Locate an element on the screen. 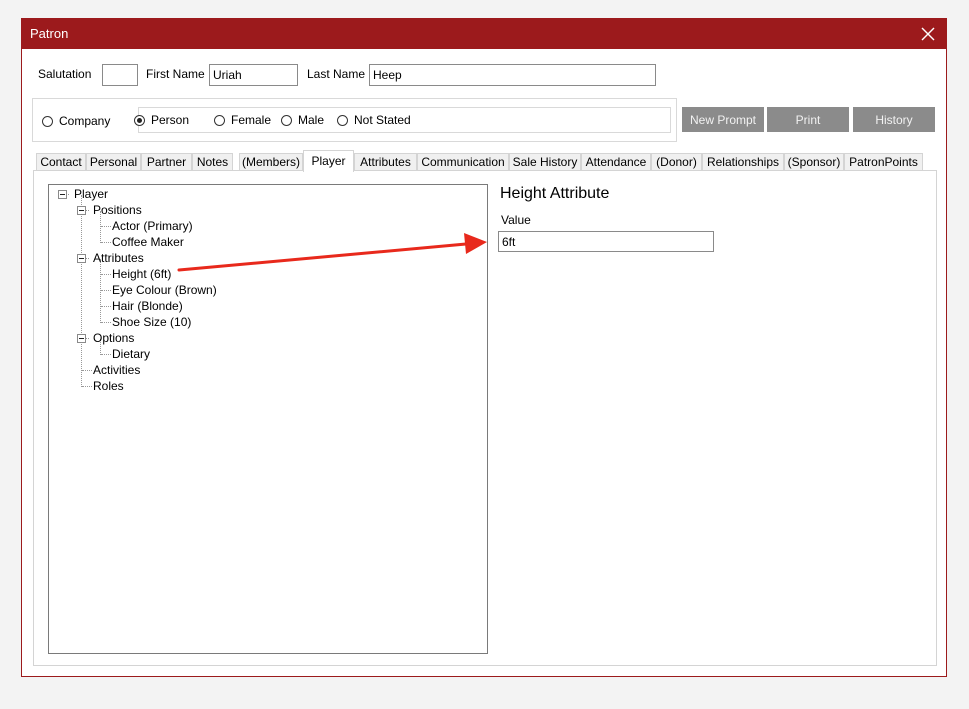 The image size is (969, 709). tab-player: Player is located at coordinates (328, 161).